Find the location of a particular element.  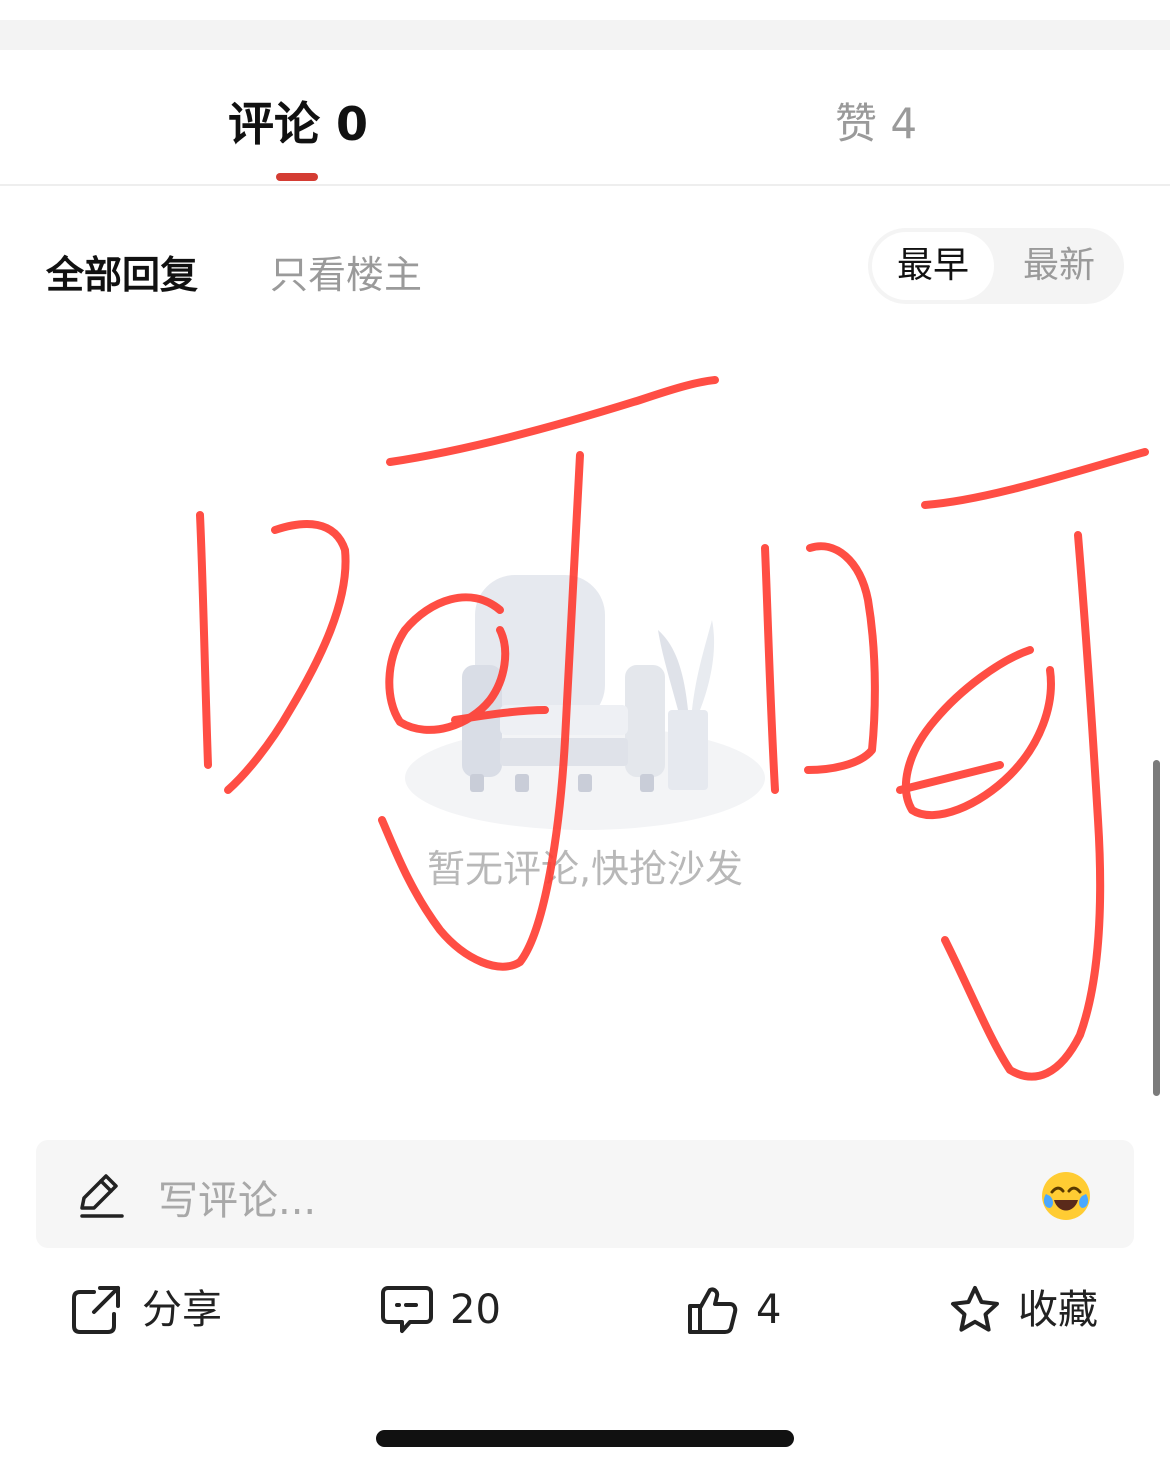

active-tab-indicator is located at coordinates (297, 177).